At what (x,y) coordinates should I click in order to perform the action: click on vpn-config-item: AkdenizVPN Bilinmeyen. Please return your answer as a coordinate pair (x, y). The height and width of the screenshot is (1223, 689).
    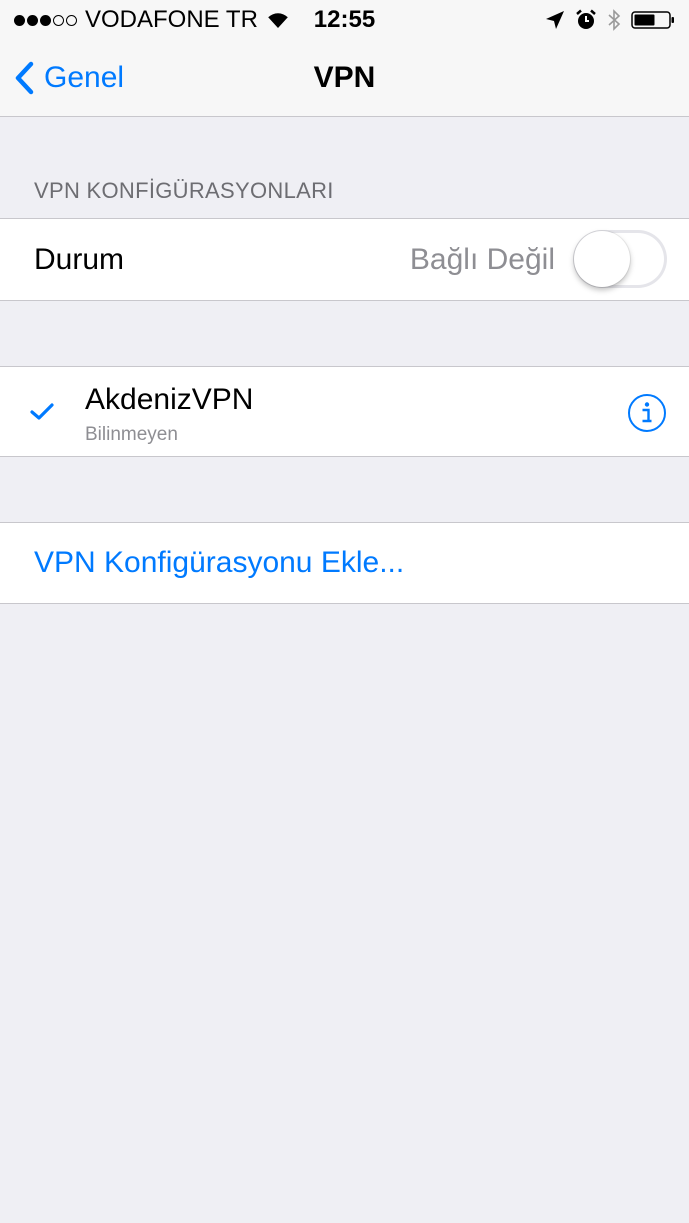
    Looking at the image, I should click on (344, 411).